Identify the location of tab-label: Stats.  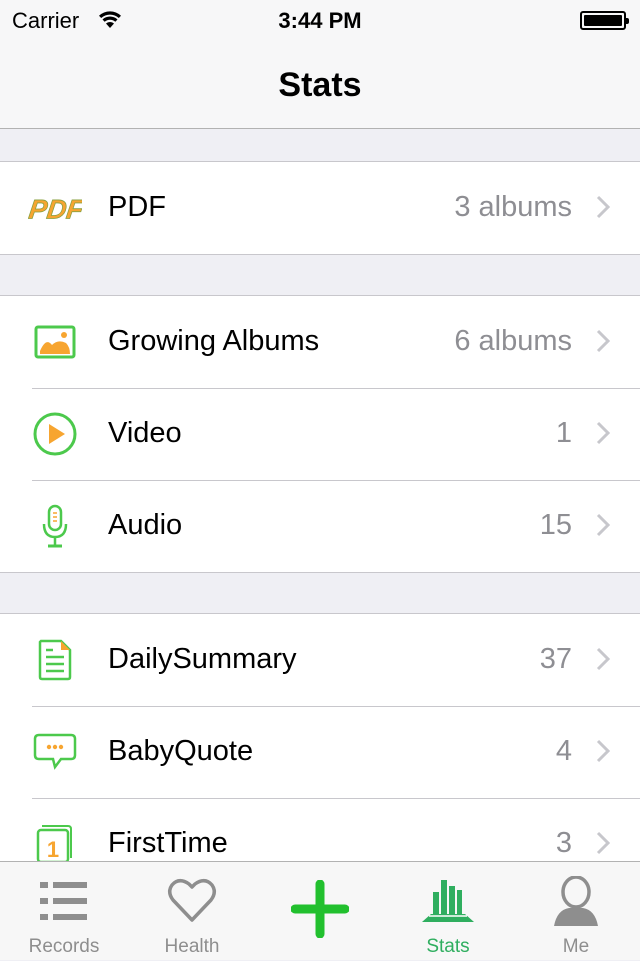
(448, 946).